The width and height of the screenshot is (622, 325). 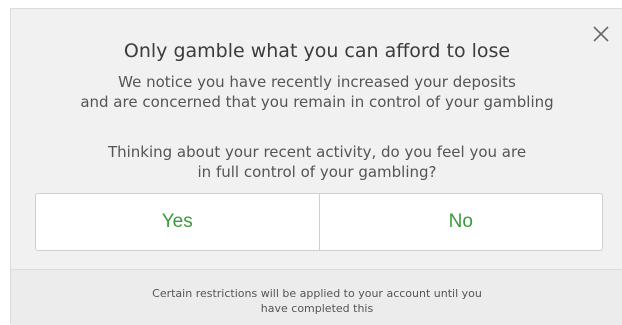 What do you see at coordinates (317, 172) in the screenshot?
I see `control-question-line-2: in full control of your gambling?` at bounding box center [317, 172].